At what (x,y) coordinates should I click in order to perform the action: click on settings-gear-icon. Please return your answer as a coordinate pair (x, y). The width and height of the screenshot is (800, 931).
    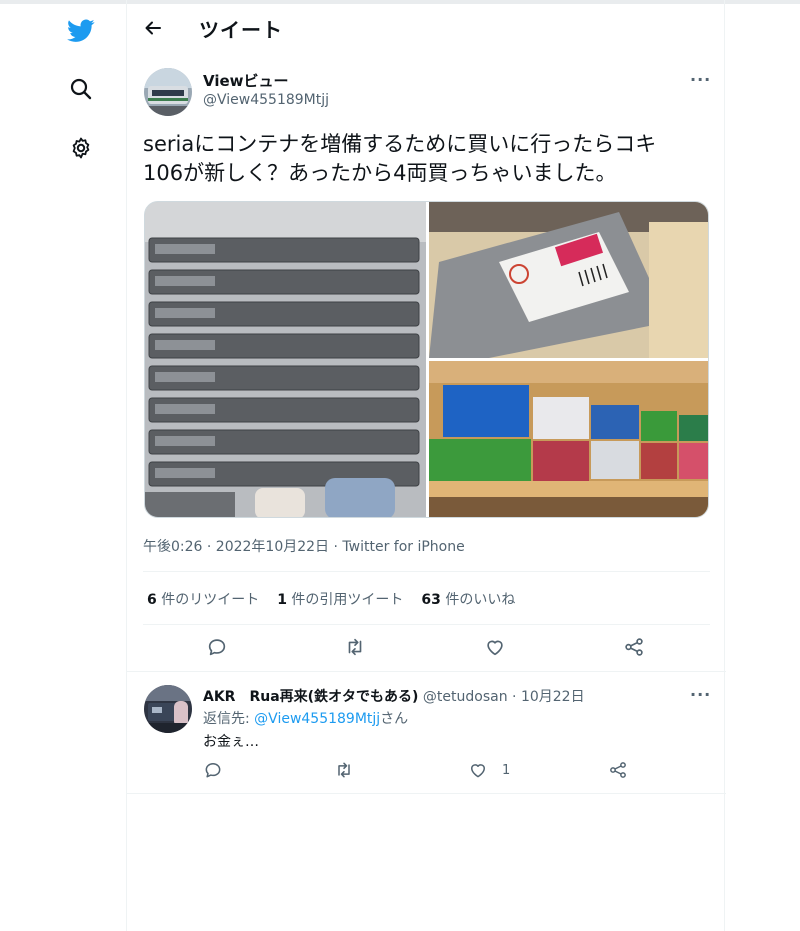
    Looking at the image, I should click on (81, 148).